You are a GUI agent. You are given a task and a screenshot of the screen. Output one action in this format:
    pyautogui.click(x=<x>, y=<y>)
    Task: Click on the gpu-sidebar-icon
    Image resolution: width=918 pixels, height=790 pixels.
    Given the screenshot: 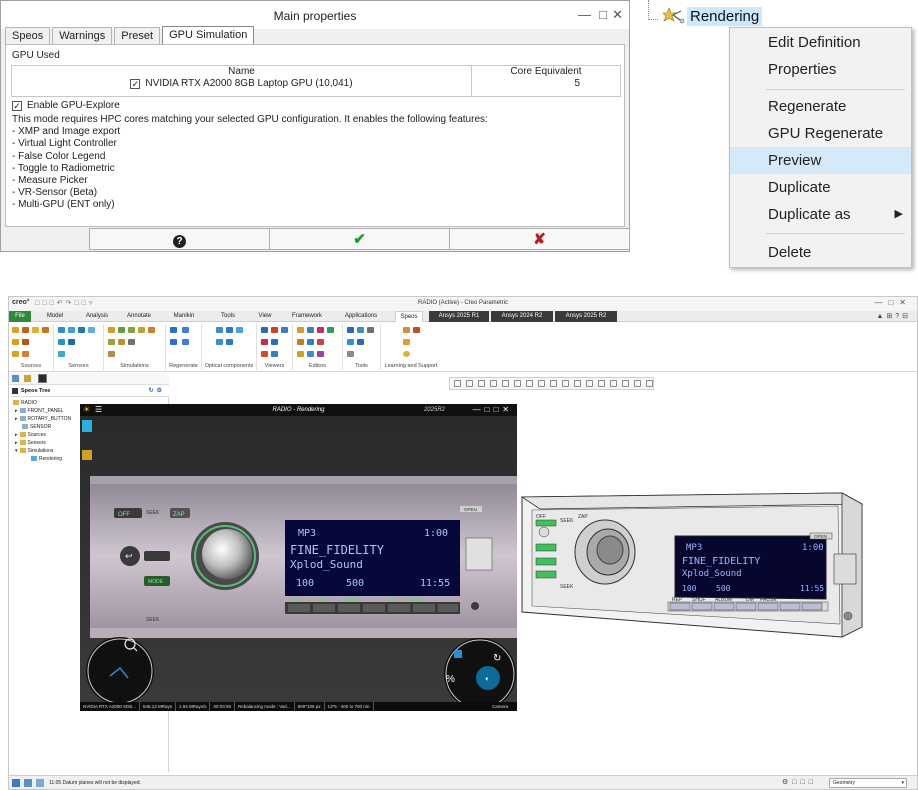 What is the action you would take?
    pyautogui.click(x=87, y=455)
    